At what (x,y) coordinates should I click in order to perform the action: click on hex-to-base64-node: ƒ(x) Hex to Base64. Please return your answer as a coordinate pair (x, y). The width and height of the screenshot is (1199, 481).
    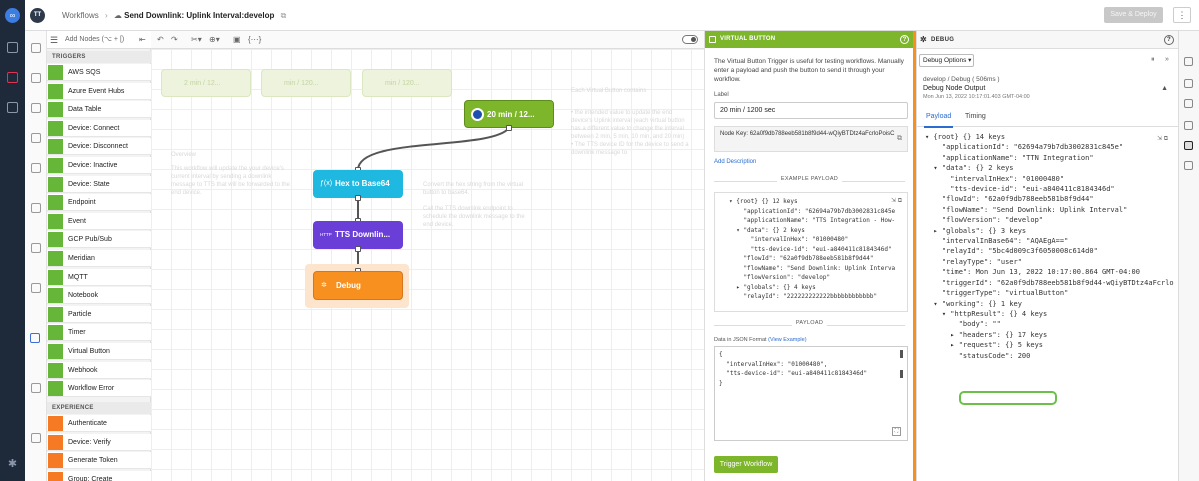
    Looking at the image, I should click on (358, 184).